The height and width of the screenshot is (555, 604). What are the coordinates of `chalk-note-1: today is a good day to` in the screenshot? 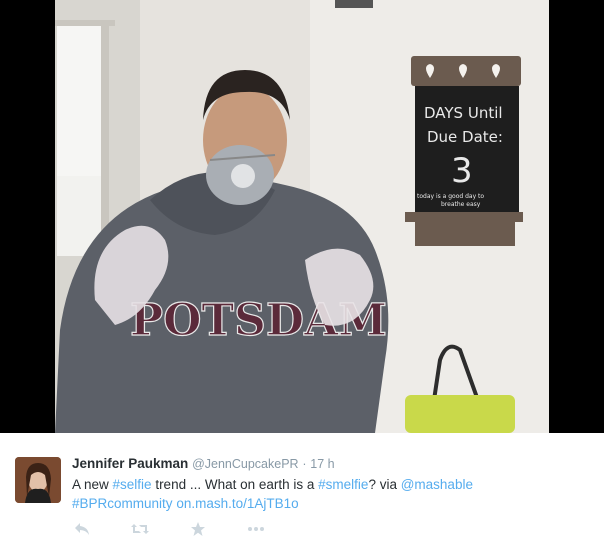 It's located at (450, 196).